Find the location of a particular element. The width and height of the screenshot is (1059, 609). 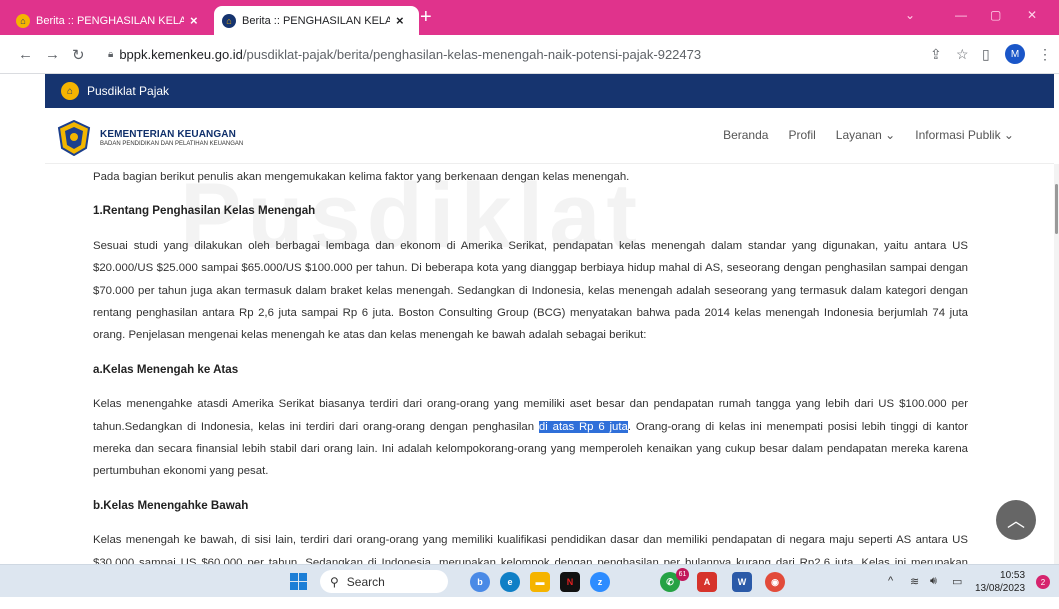

scroll-to-top-button: ︿ is located at coordinates (1016, 520).